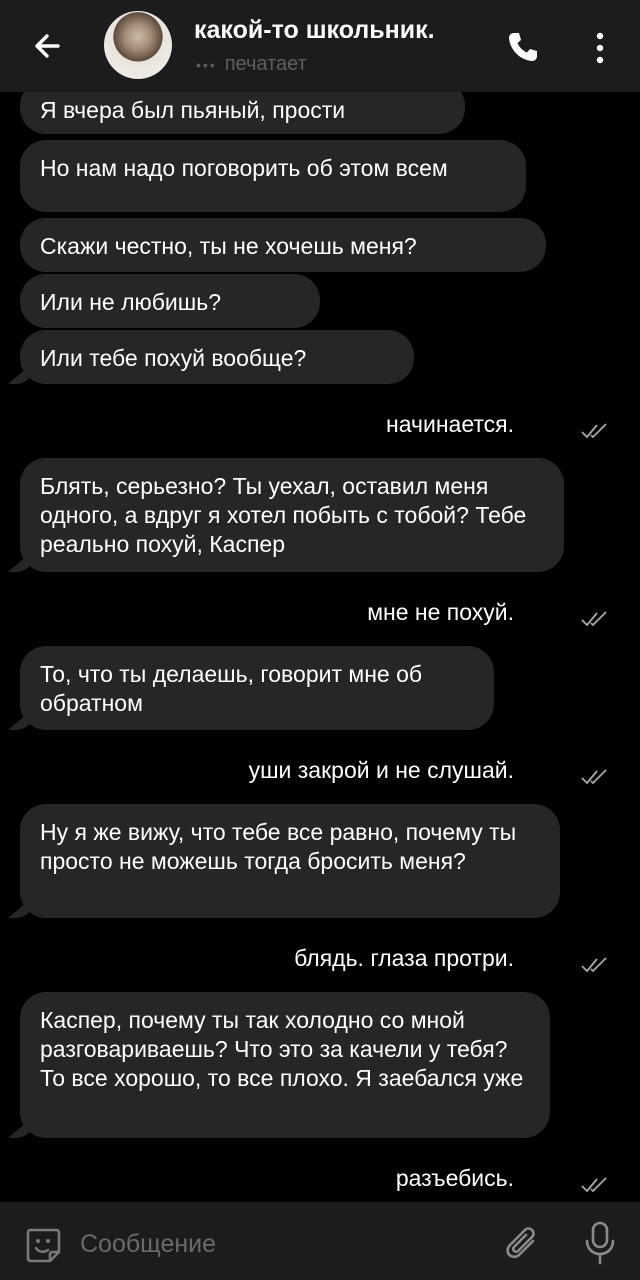 The height and width of the screenshot is (1280, 640). I want to click on message-input, so click(270, 1244).